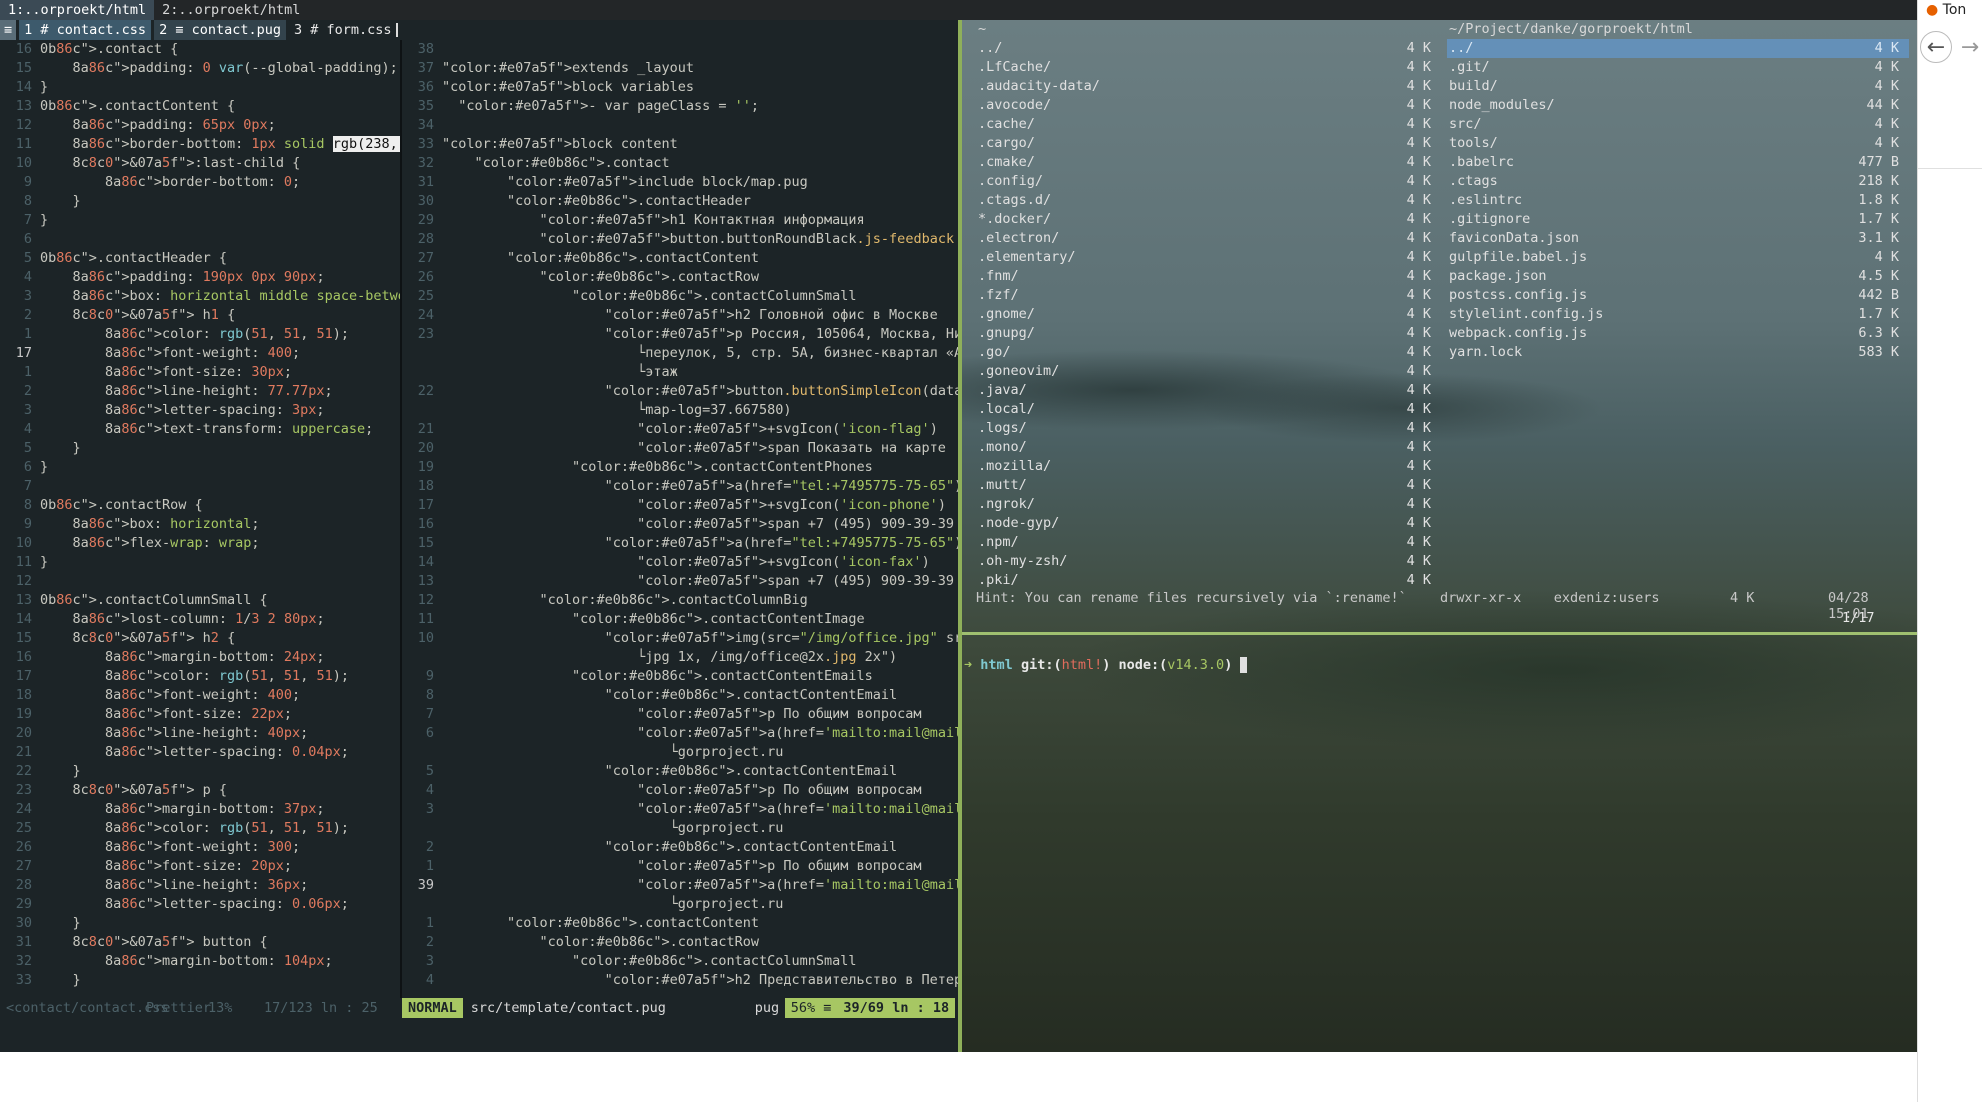  Describe the element at coordinates (1208, 333) in the screenshot. I see `file-entry: .gnupg/4 K` at that location.